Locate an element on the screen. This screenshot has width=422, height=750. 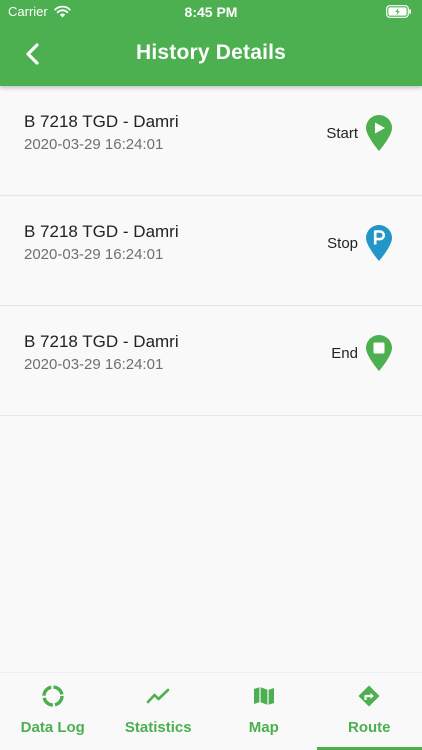
status-label: End is located at coordinates (344, 353).